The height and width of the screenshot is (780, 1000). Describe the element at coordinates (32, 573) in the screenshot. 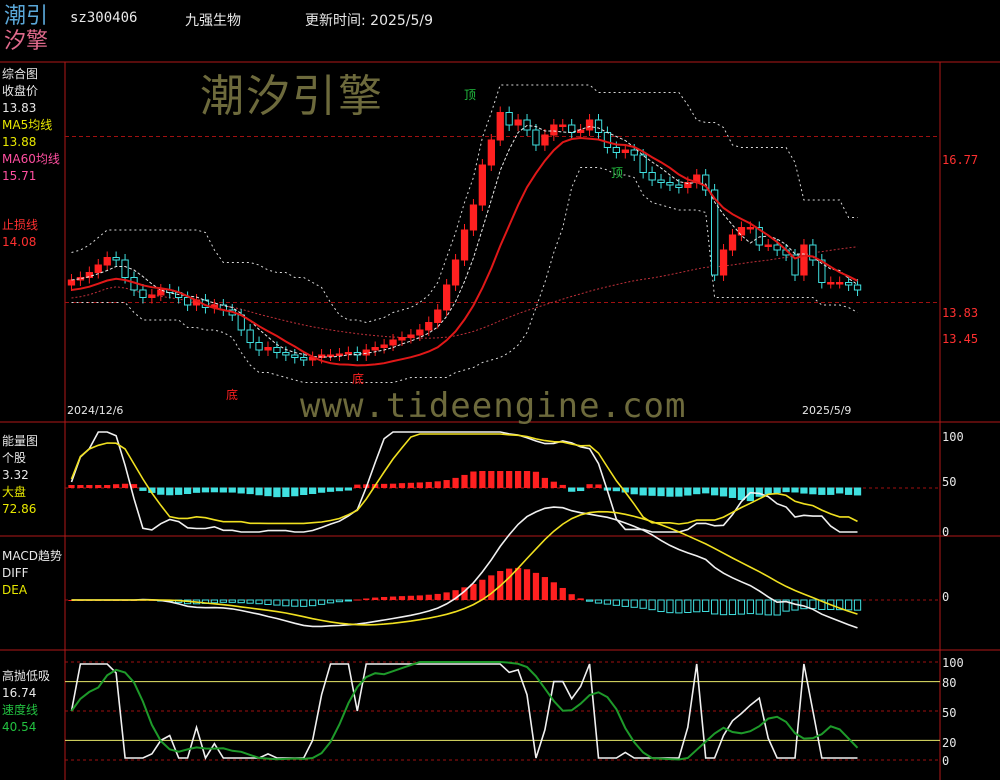

I see `macd-panel-legend: MACD趋势 DIFF DEA` at that location.